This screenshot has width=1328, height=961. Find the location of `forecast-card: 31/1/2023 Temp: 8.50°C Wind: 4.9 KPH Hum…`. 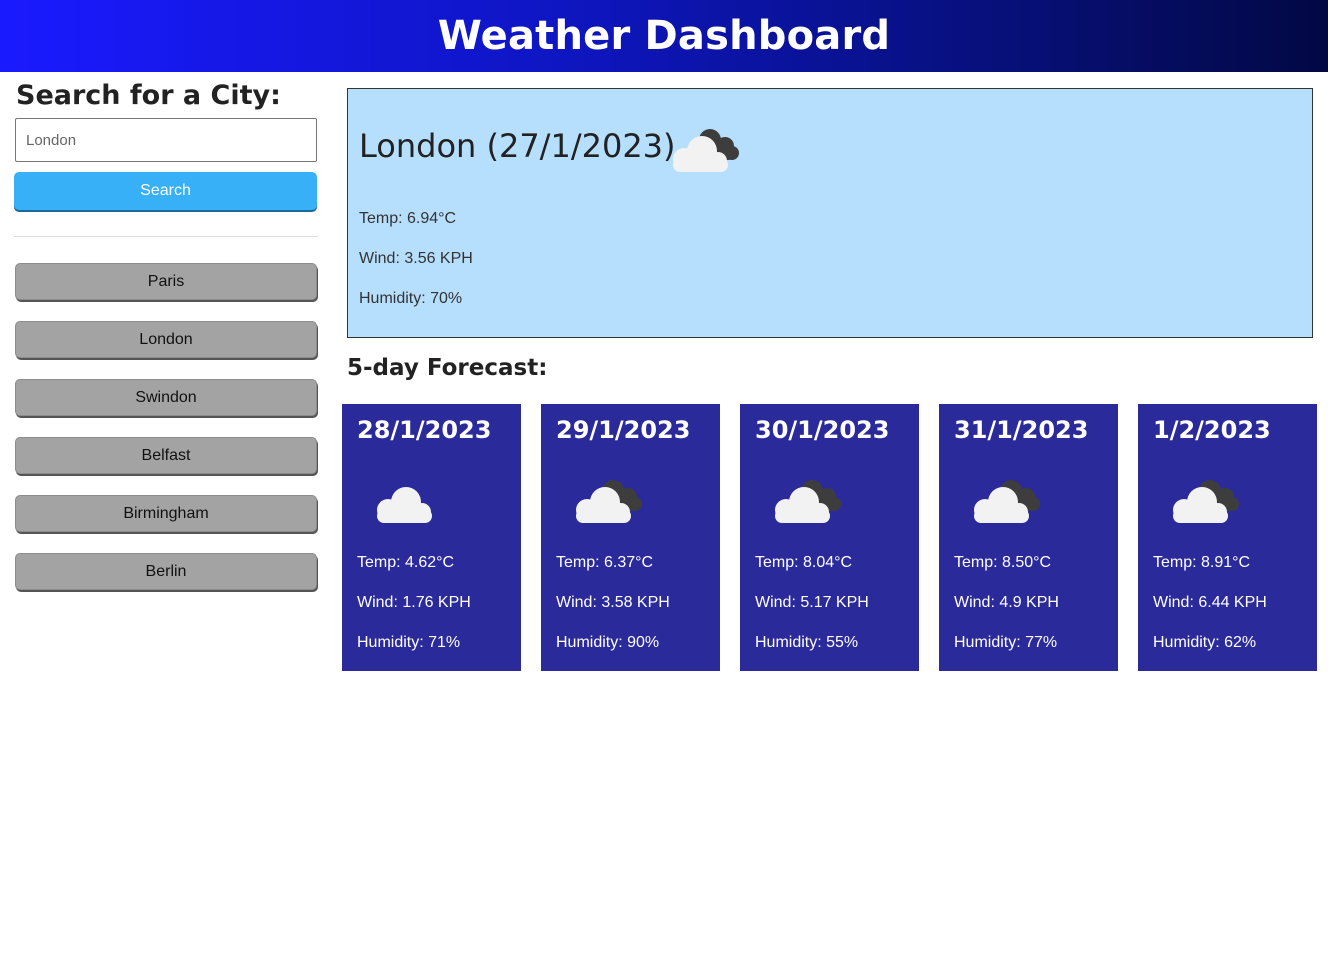

forecast-card: 31/1/2023 Temp: 8.50°C Wind: 4.9 KPH Hum… is located at coordinates (1028, 537).